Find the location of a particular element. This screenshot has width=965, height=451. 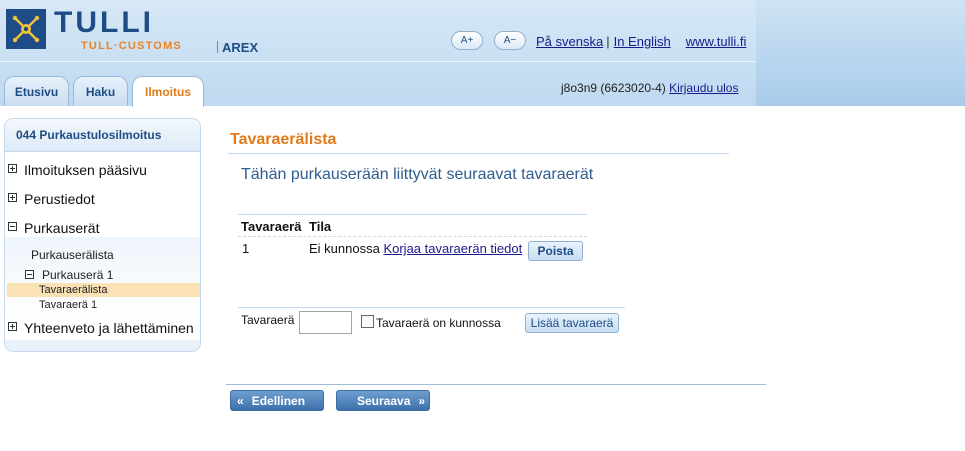

next-button: Seuraava » is located at coordinates (383, 400).